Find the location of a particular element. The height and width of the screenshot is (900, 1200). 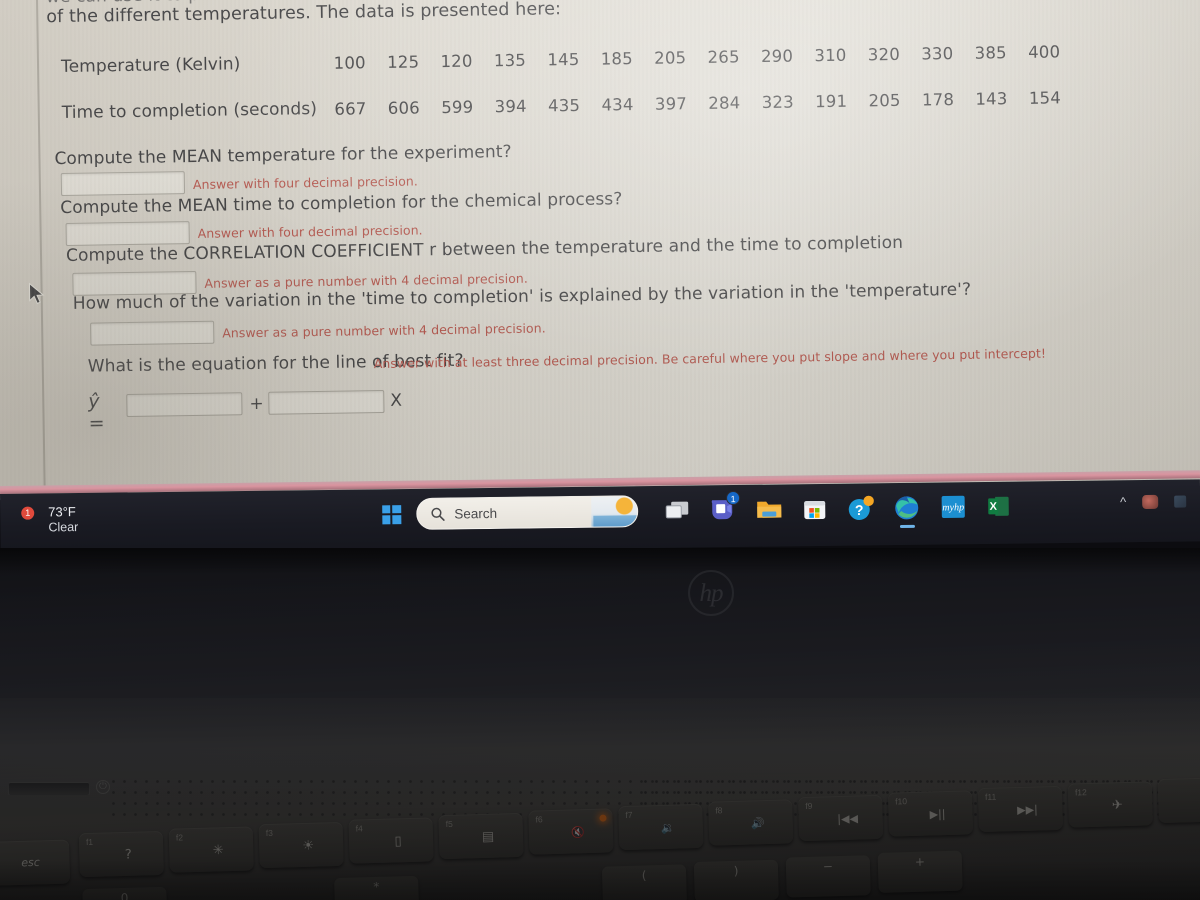

time-cell: 191 is located at coordinates (831, 101).